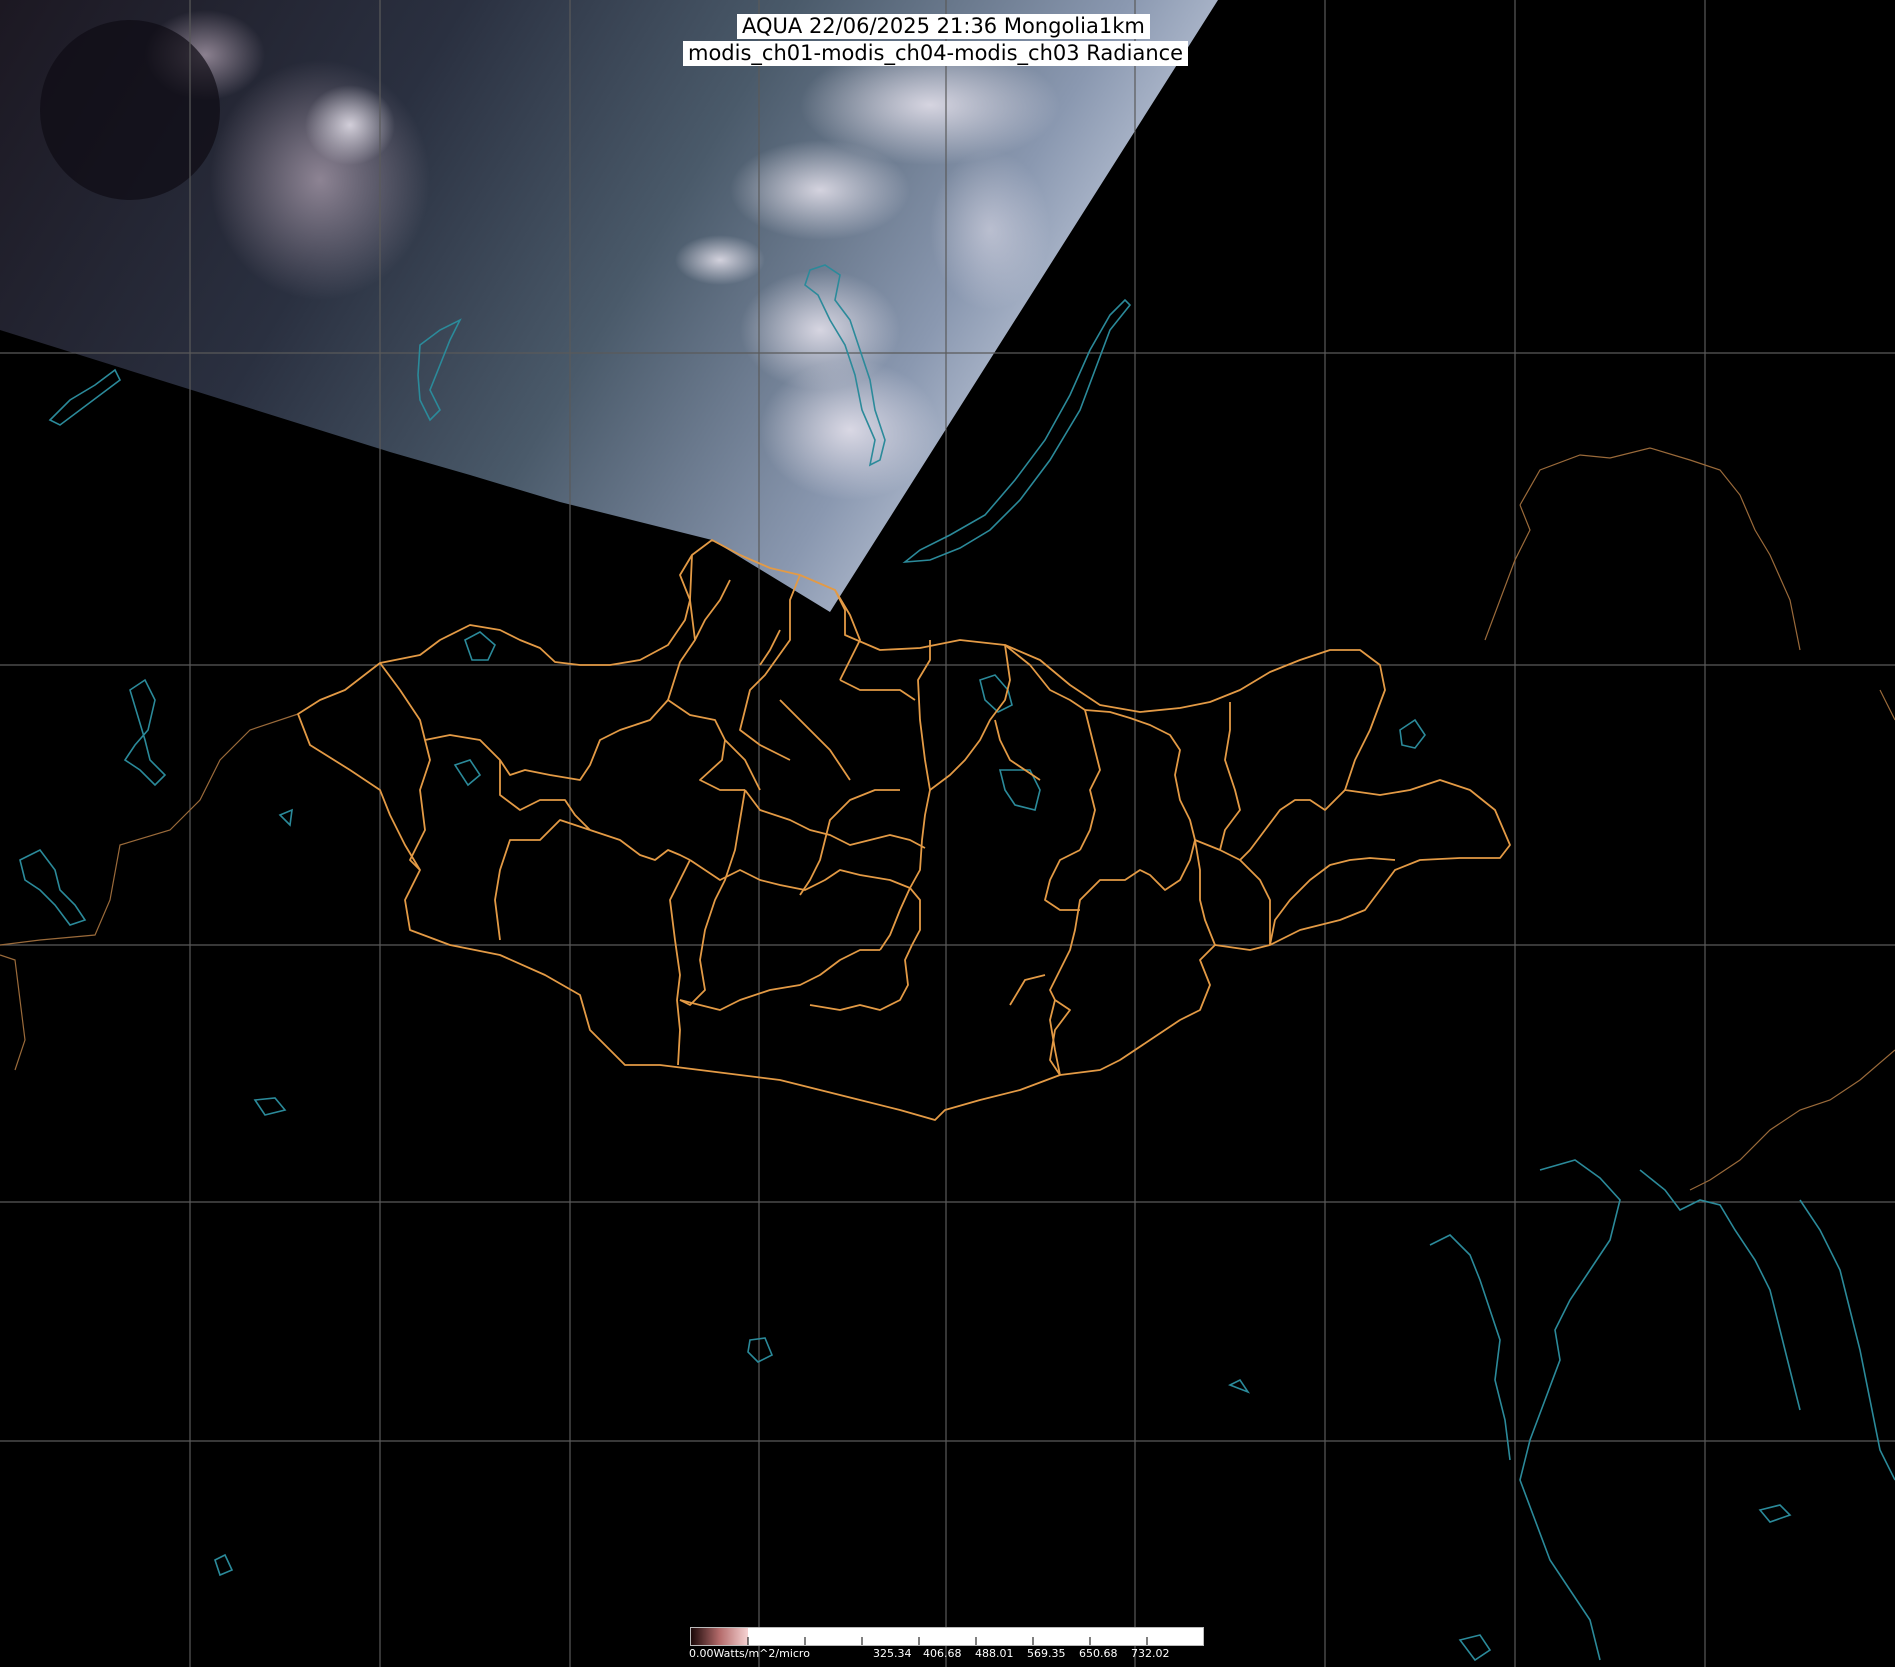 The width and height of the screenshot is (1895, 1667). Describe the element at coordinates (994, 1653) in the screenshot. I see `colorbar-tick-label: 488.01` at that location.